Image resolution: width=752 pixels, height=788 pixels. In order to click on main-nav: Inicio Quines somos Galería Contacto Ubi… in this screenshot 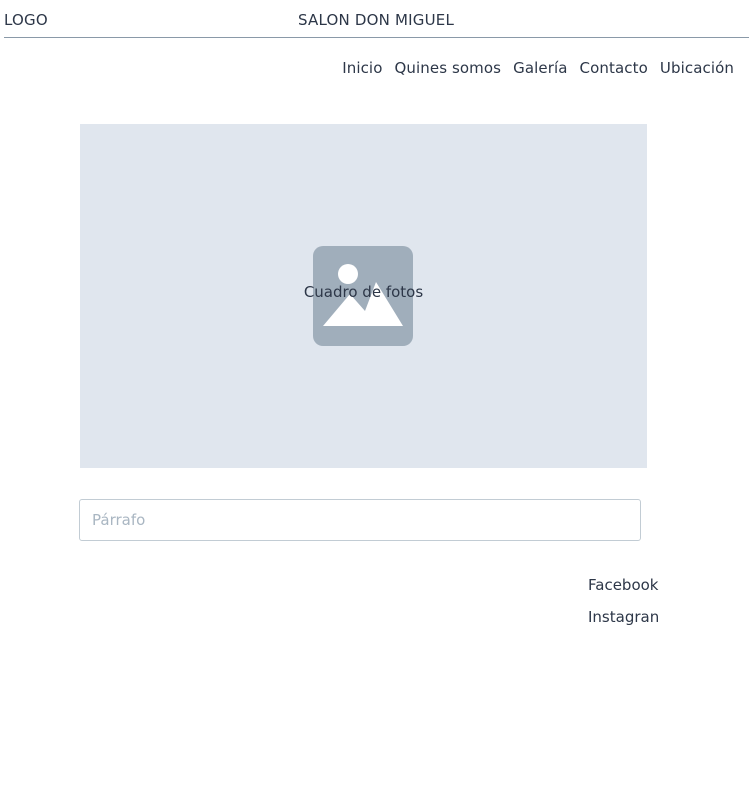, I will do `click(538, 68)`.